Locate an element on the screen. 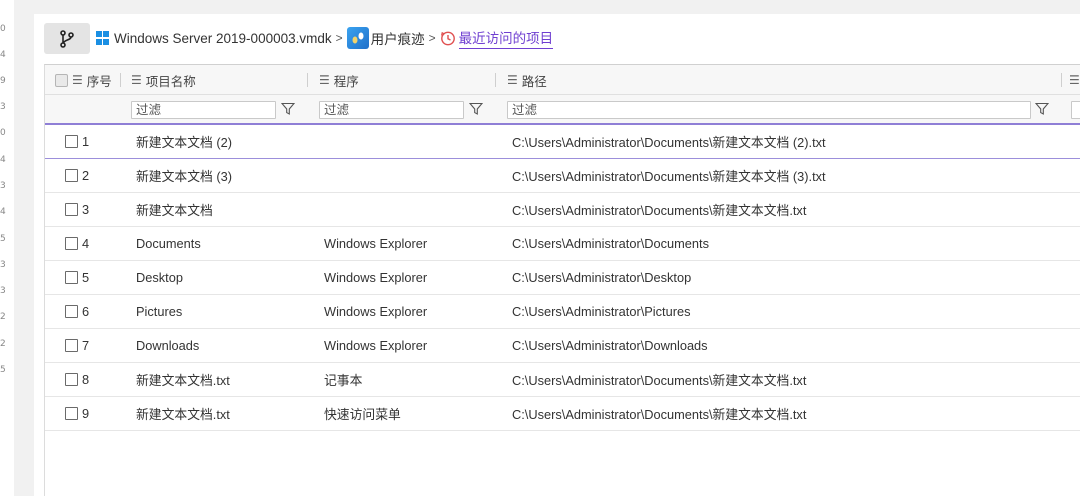  header-program-label: 程序 is located at coordinates (346, 81).